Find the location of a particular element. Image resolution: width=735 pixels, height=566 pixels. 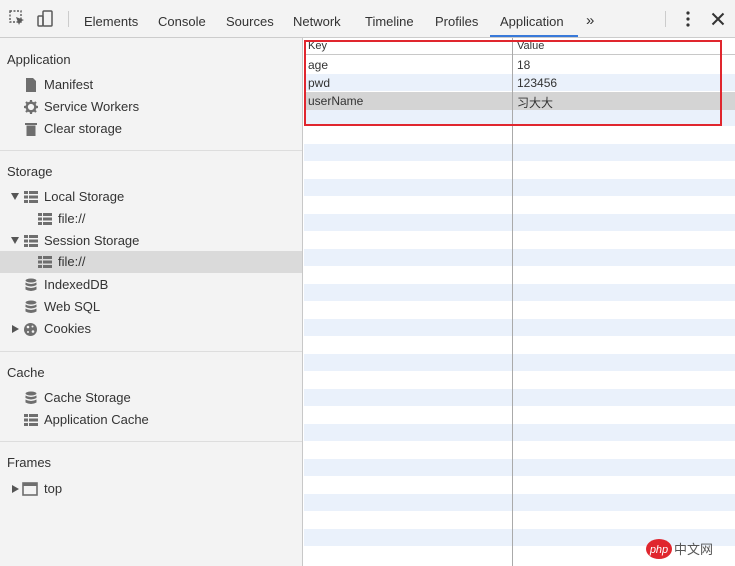

sidebar-item-session-storage-file: file:// is located at coordinates (151, 262).